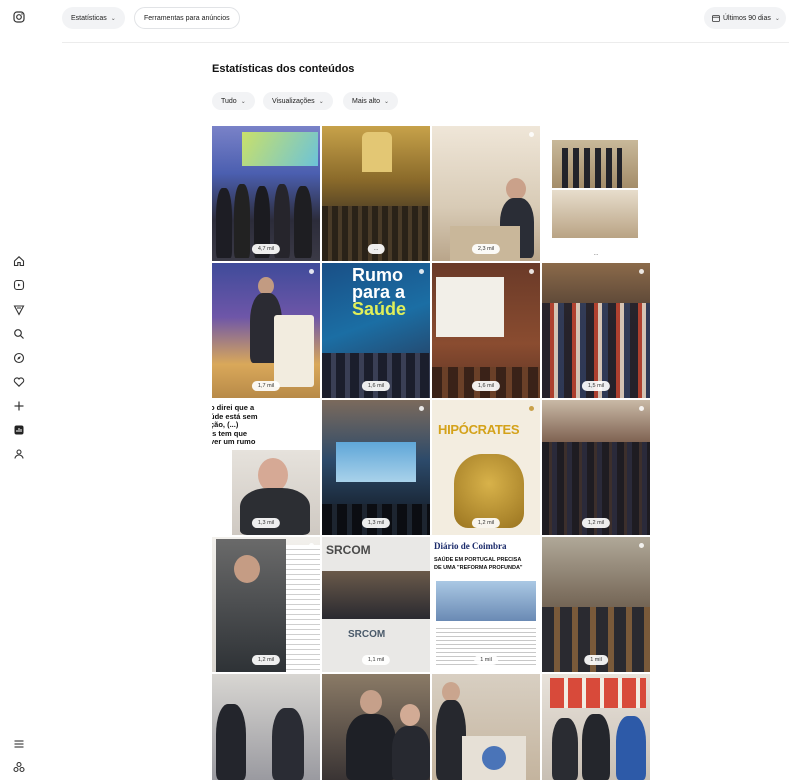 This screenshot has width=789, height=780. I want to click on content-tile: 1 mil, so click(596, 604).